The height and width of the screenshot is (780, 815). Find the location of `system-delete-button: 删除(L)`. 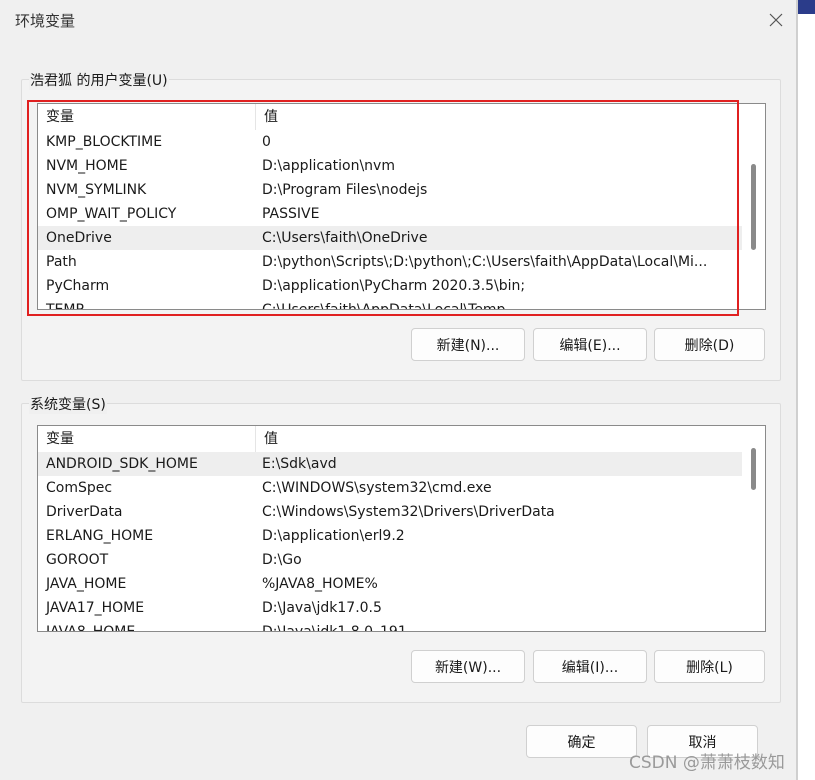

system-delete-button: 删除(L) is located at coordinates (709, 666).